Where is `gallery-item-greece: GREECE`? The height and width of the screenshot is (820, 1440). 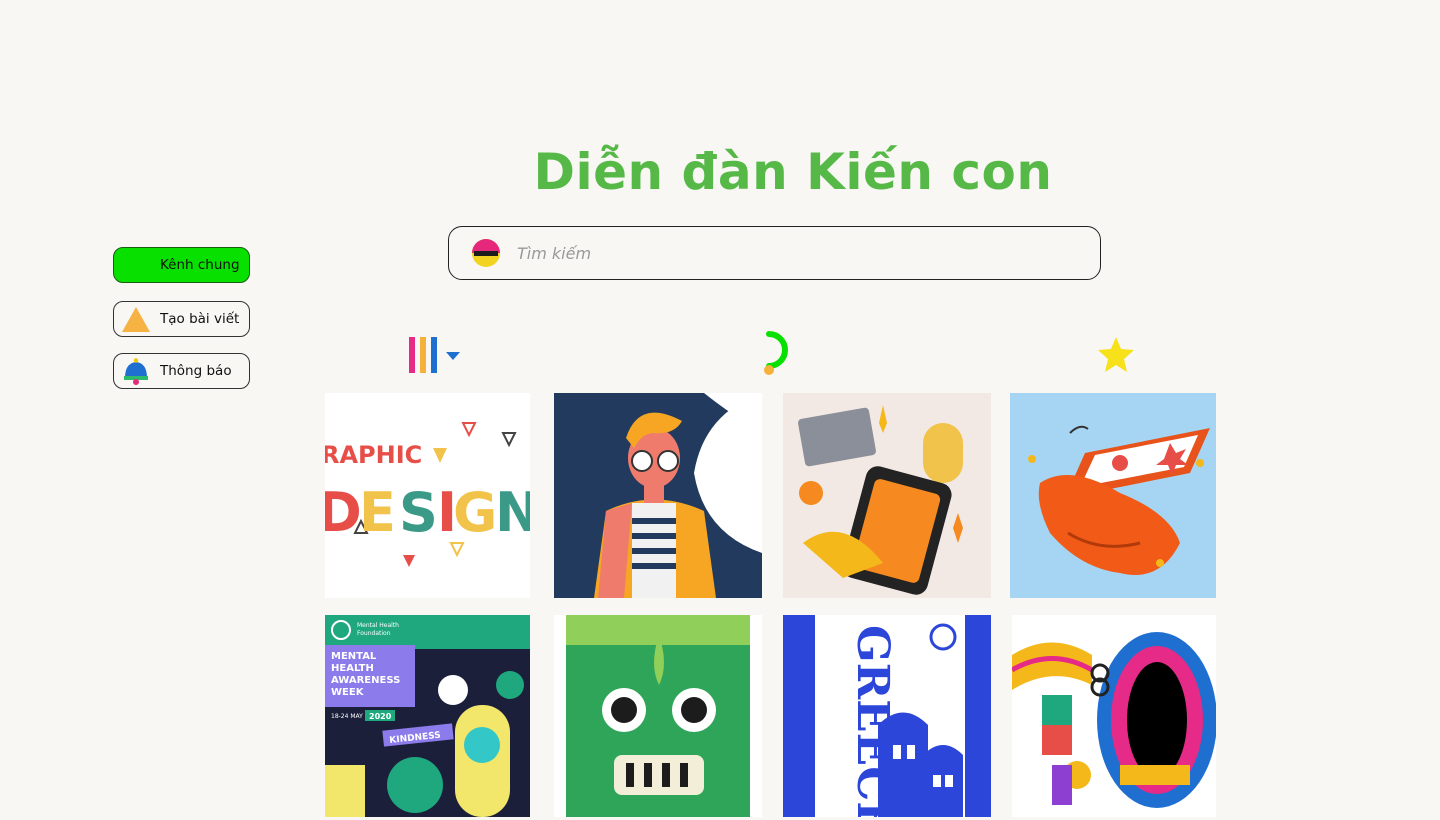 gallery-item-greece: GREECE is located at coordinates (887, 716).